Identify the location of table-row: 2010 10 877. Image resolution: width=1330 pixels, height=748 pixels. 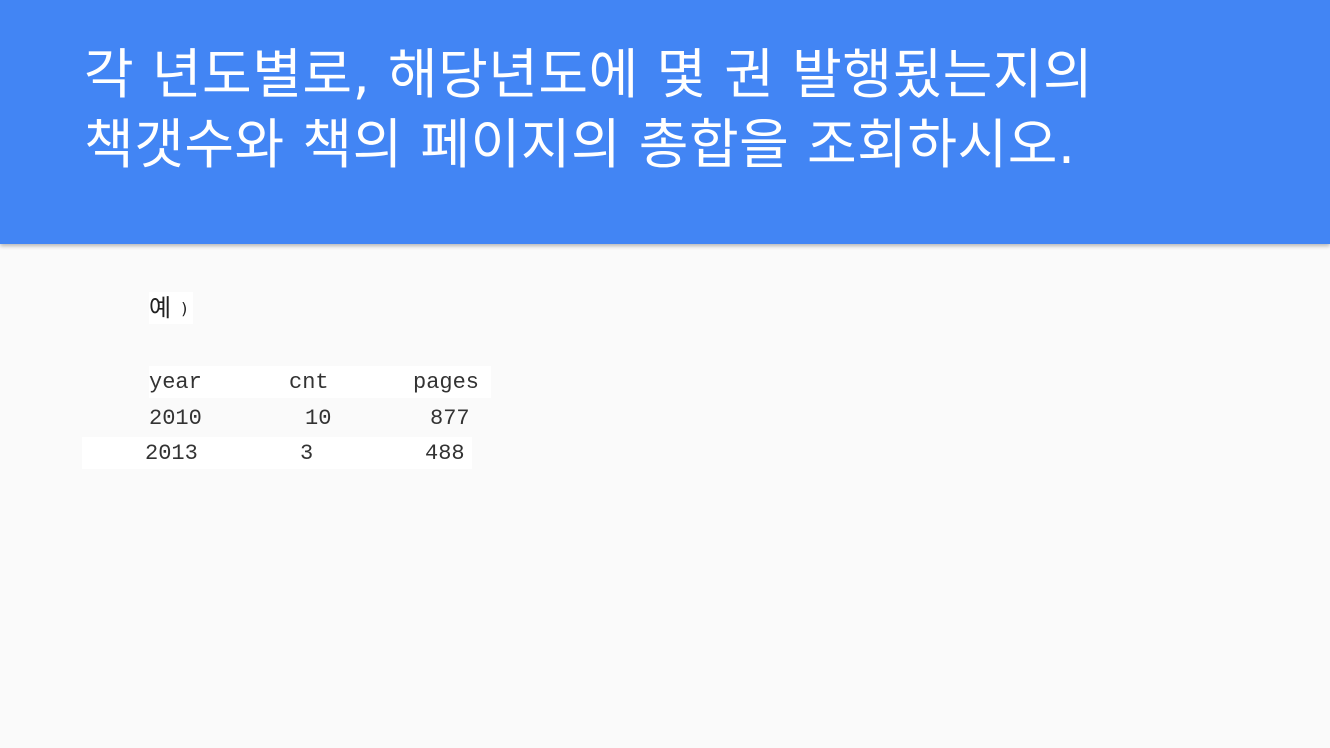
(319, 418).